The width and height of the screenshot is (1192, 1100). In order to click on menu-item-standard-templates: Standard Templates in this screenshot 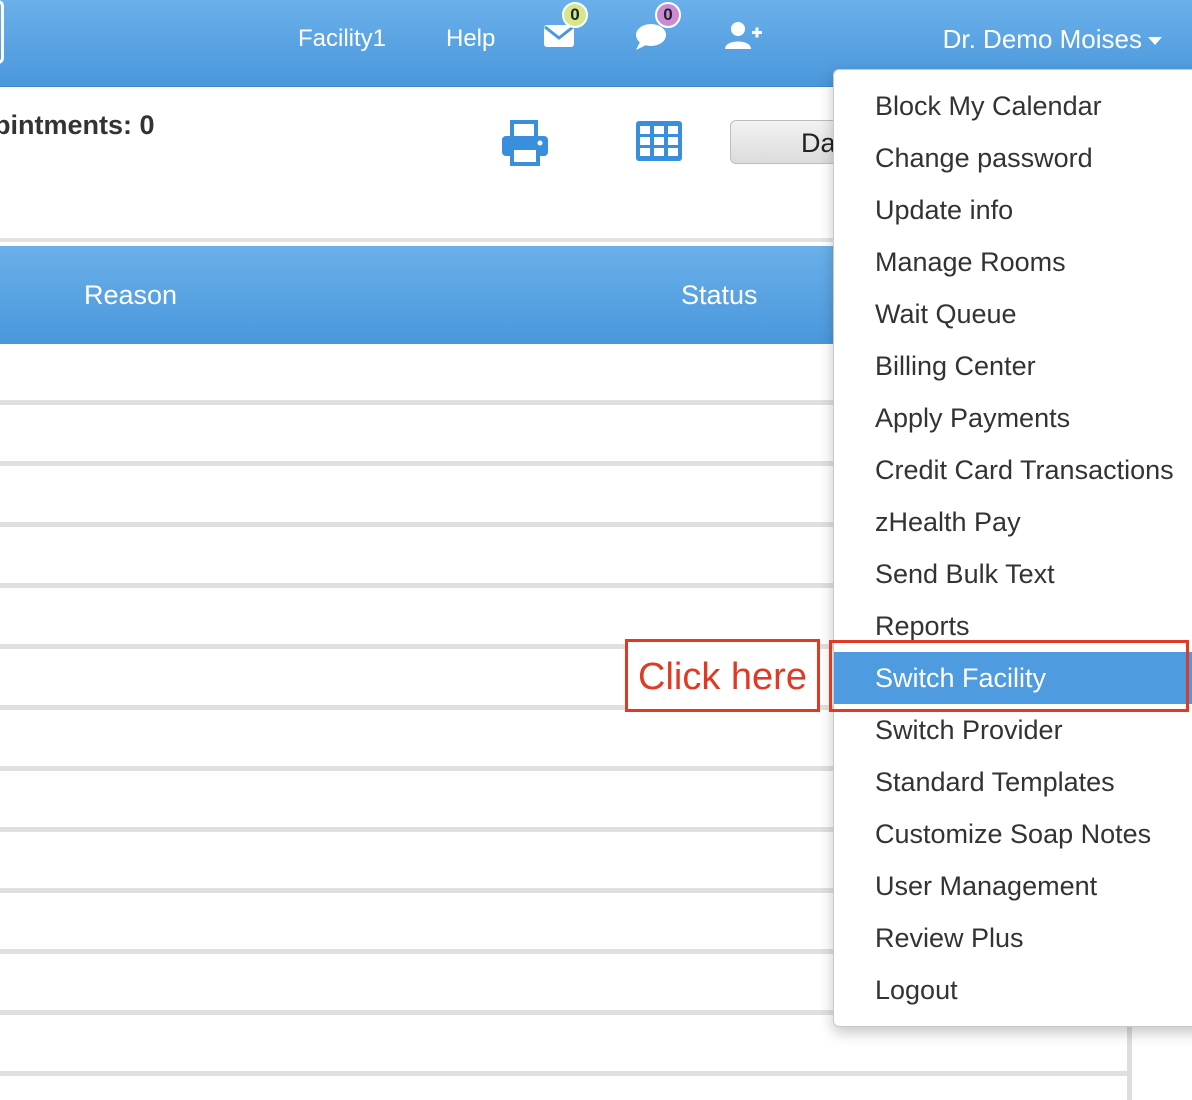, I will do `click(1013, 782)`.